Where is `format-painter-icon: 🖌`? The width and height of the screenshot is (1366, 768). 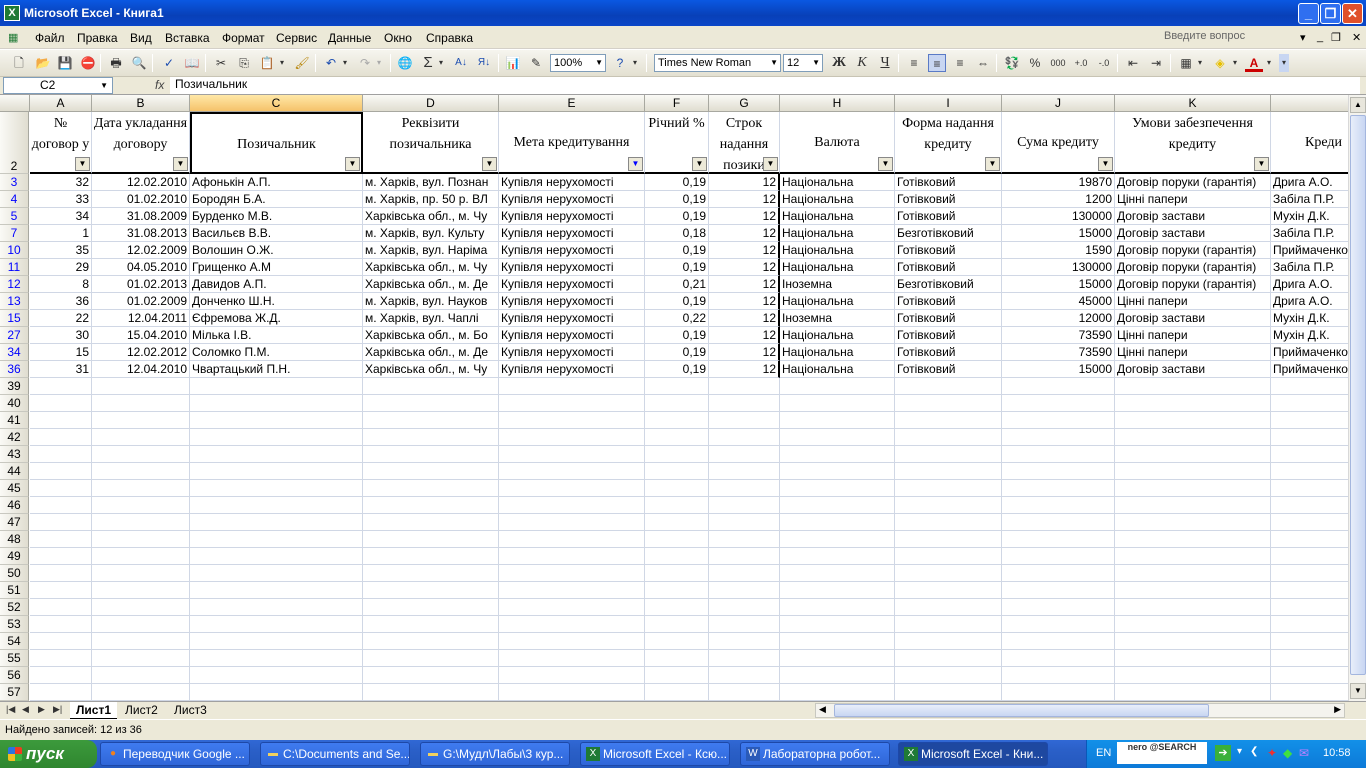
format-painter-icon: 🖌 is located at coordinates (302, 63).